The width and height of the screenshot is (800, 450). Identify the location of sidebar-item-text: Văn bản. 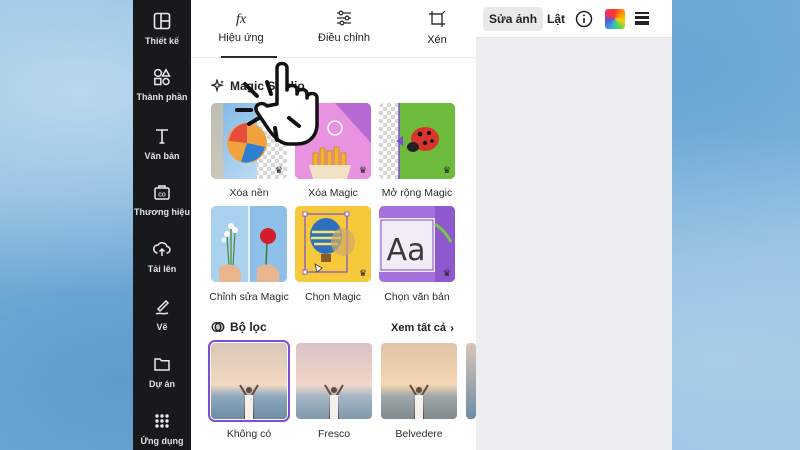
(162, 144).